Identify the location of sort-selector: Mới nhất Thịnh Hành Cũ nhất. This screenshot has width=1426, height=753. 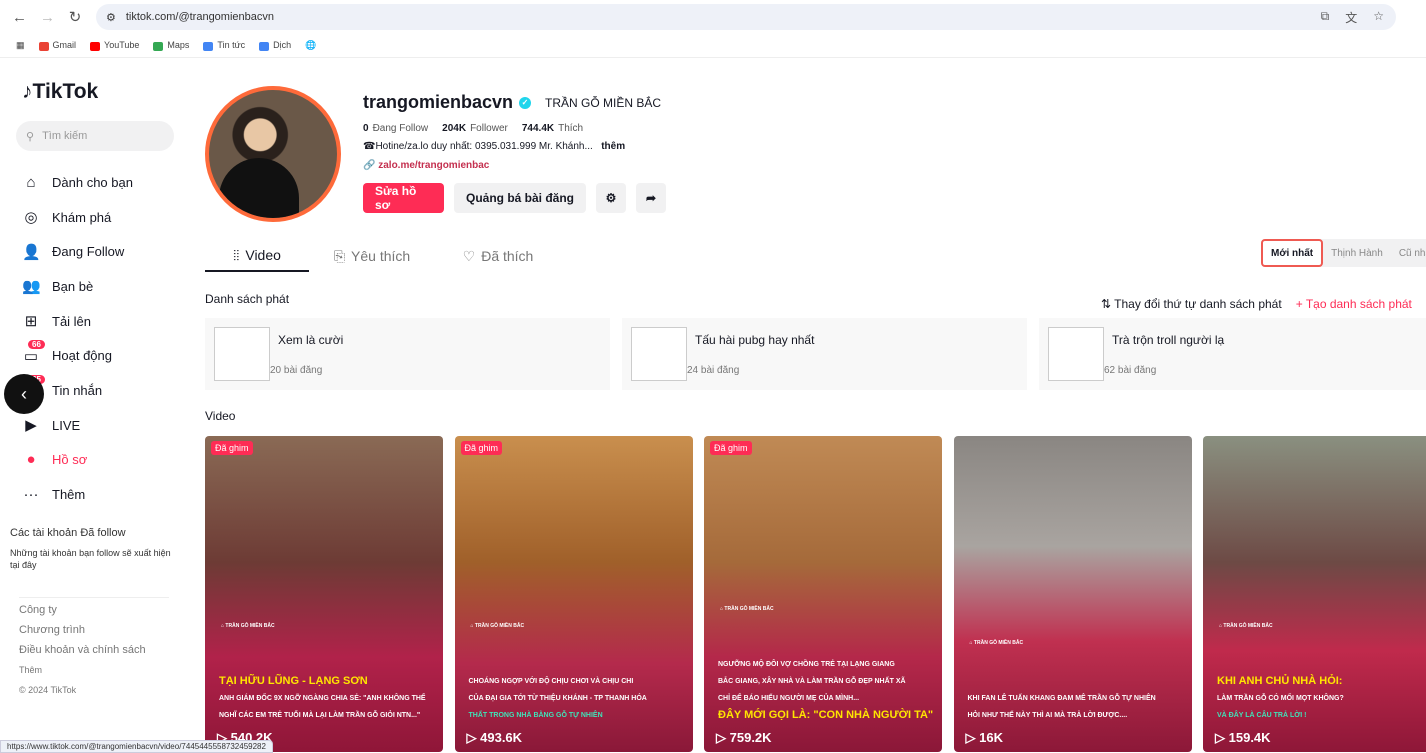
(1343, 253).